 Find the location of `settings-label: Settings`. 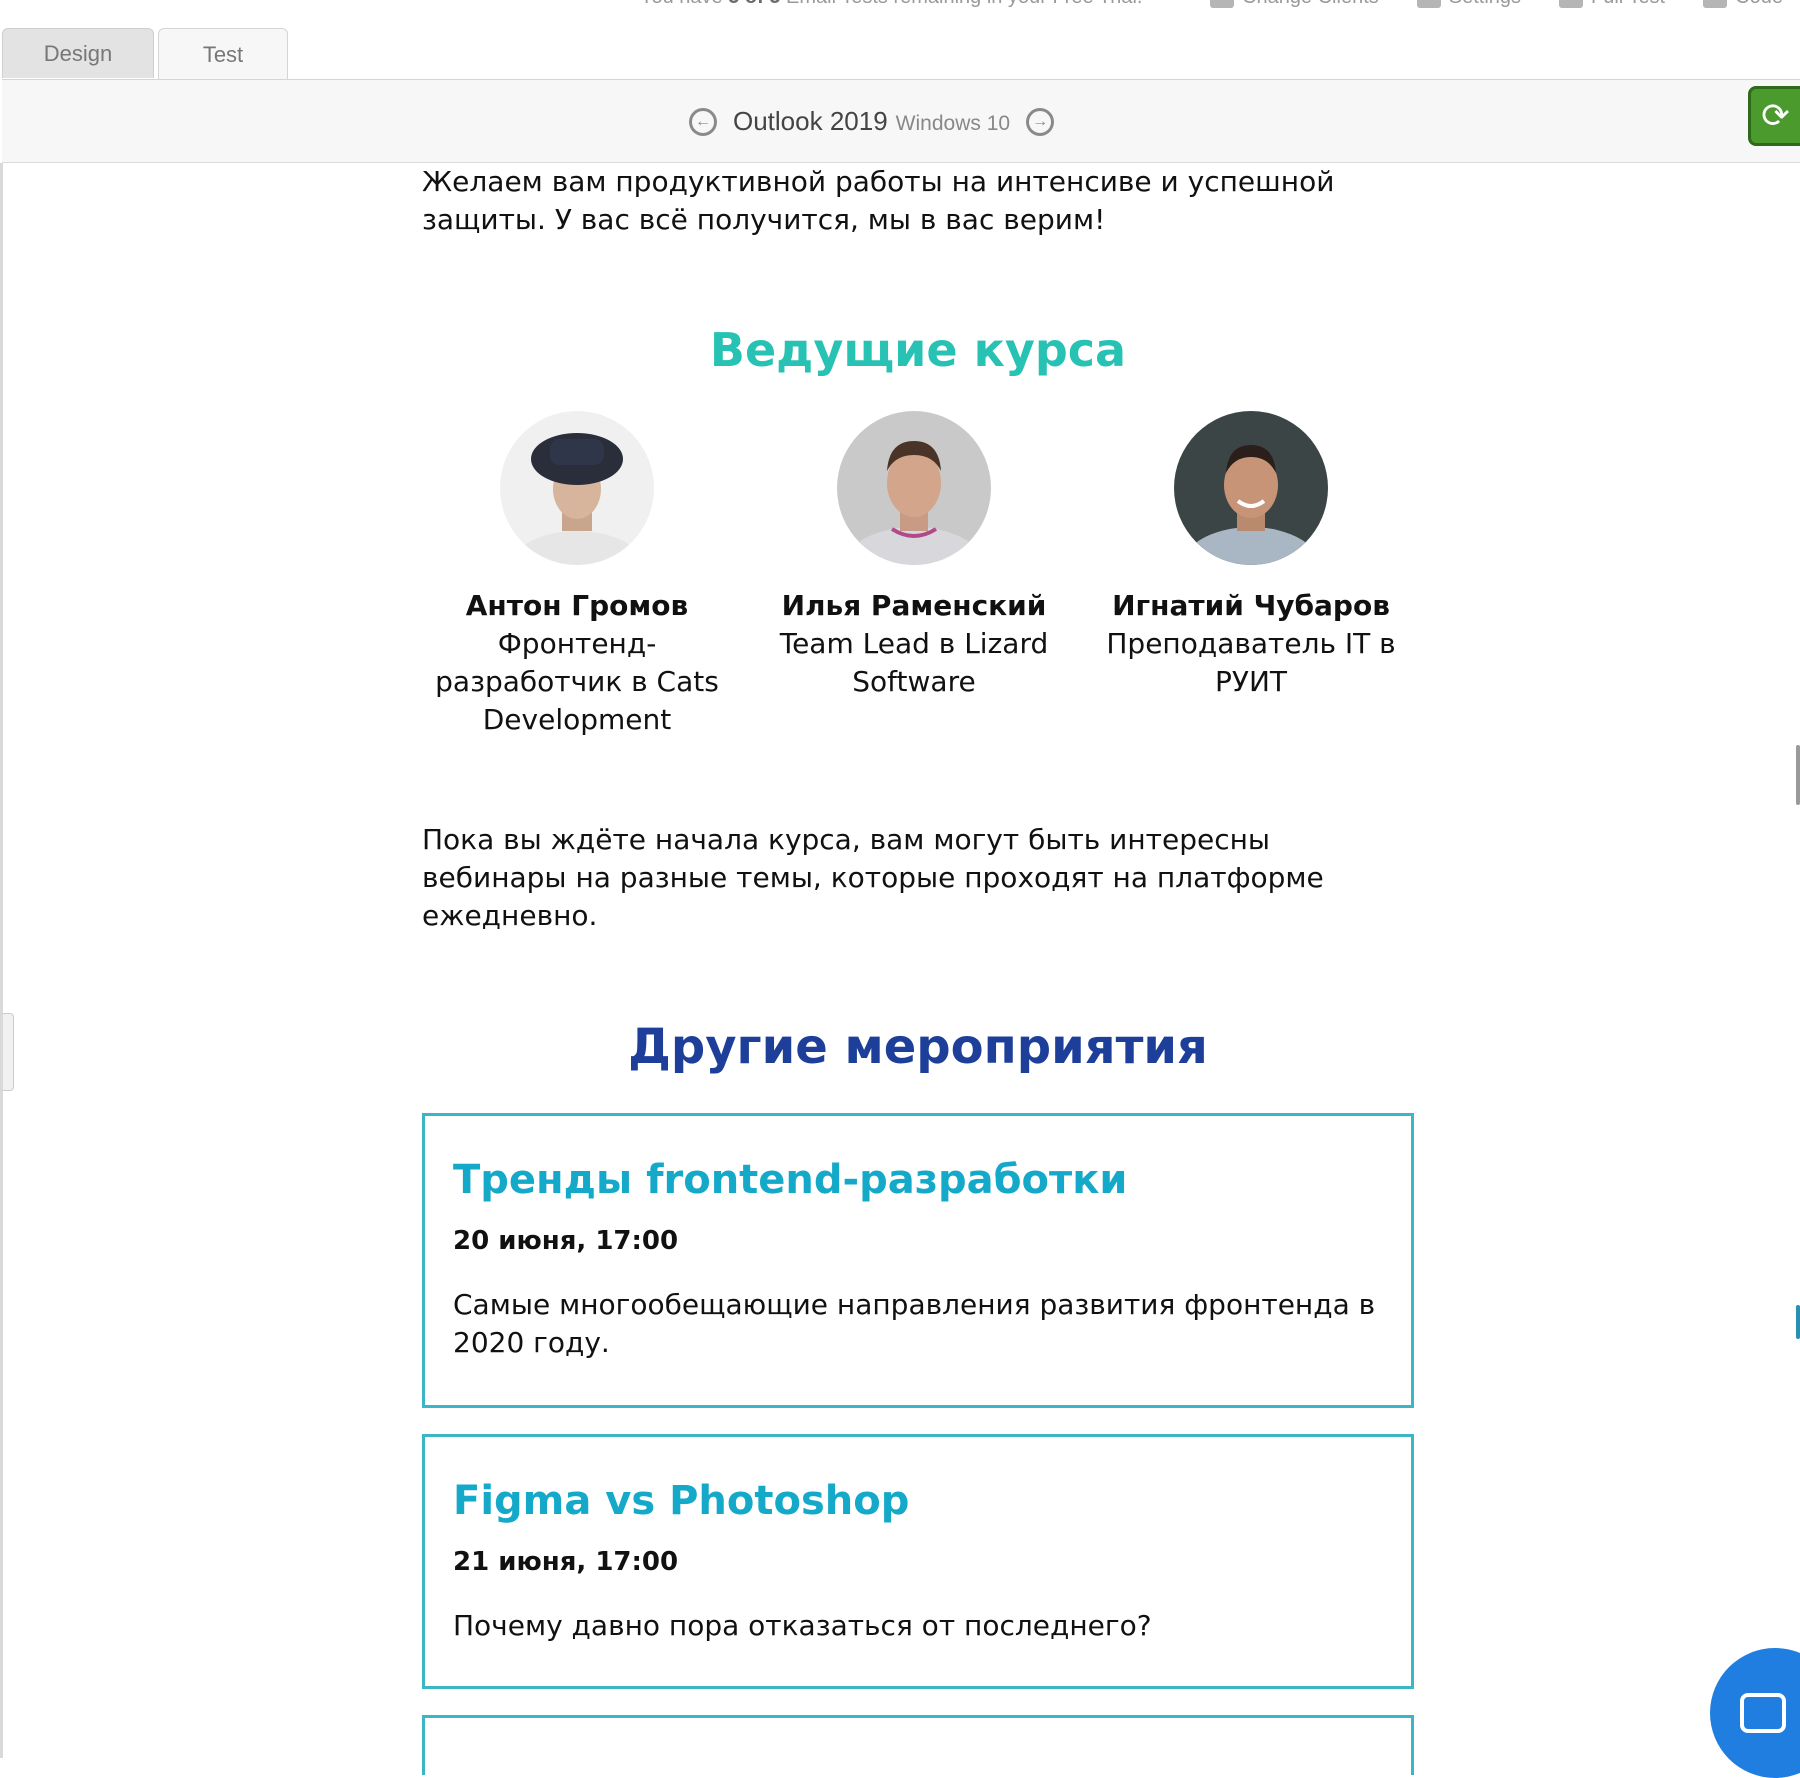

settings-label: Settings is located at coordinates (1485, 4).